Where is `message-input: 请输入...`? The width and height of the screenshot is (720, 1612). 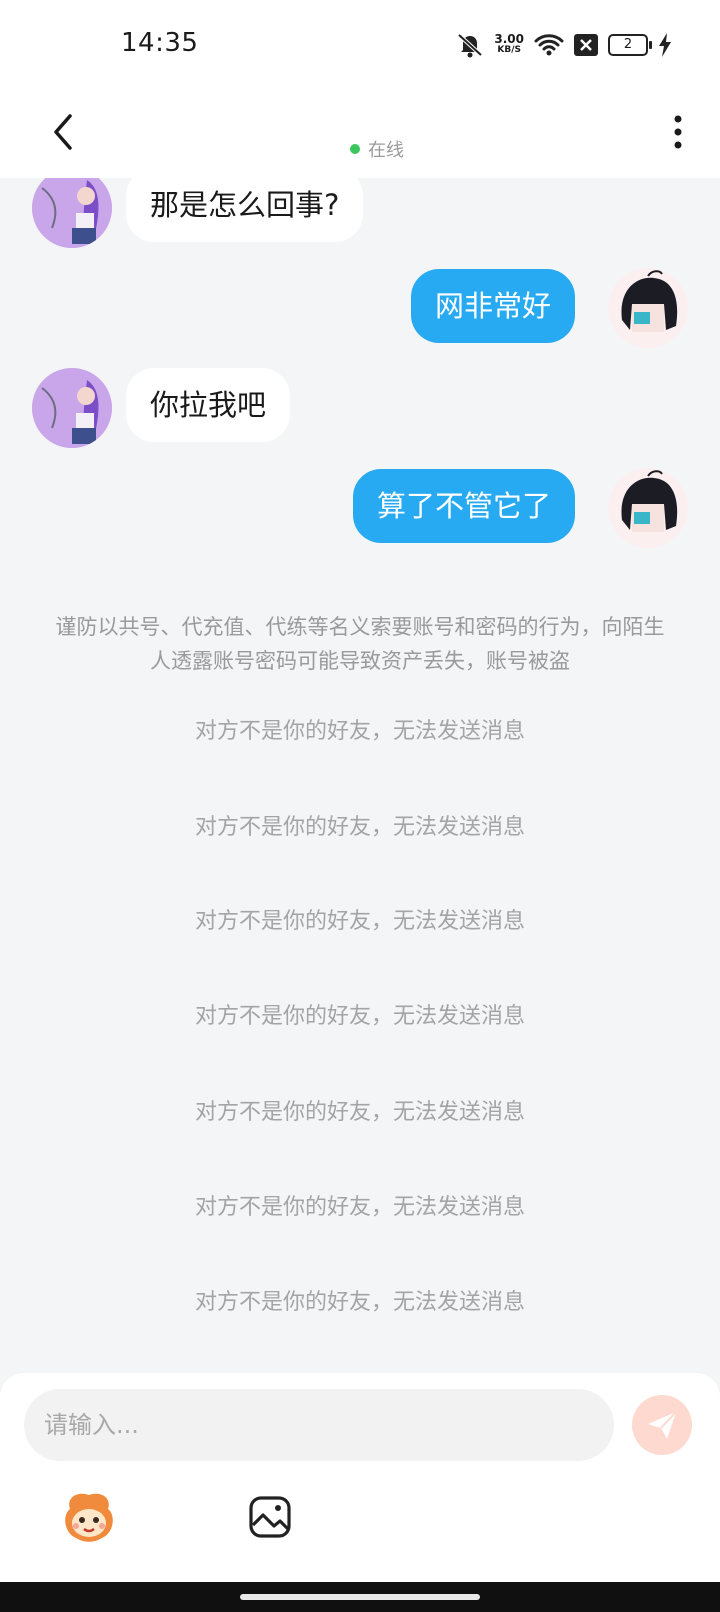
message-input: 请输入... is located at coordinates (319, 1425).